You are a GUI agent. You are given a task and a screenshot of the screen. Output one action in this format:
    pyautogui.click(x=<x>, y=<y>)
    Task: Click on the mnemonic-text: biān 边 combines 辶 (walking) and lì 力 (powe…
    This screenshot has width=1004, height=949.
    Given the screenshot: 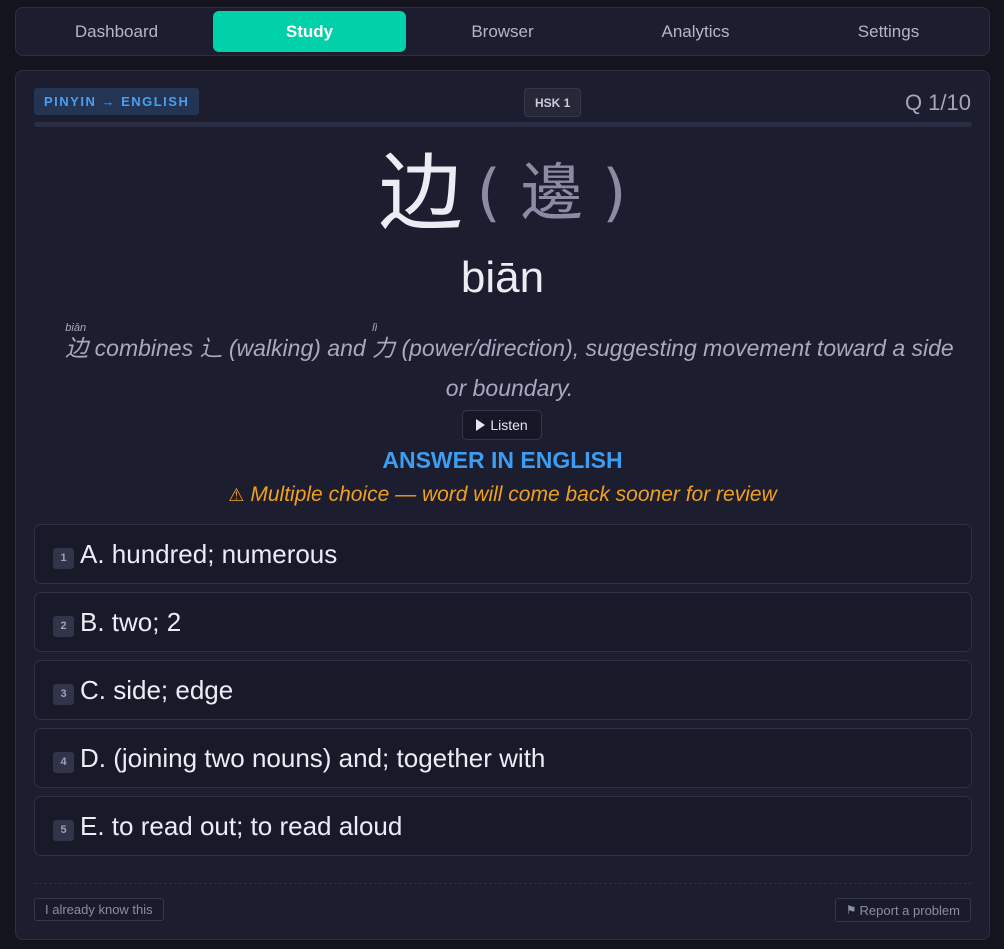 What is the action you would take?
    pyautogui.click(x=509, y=365)
    